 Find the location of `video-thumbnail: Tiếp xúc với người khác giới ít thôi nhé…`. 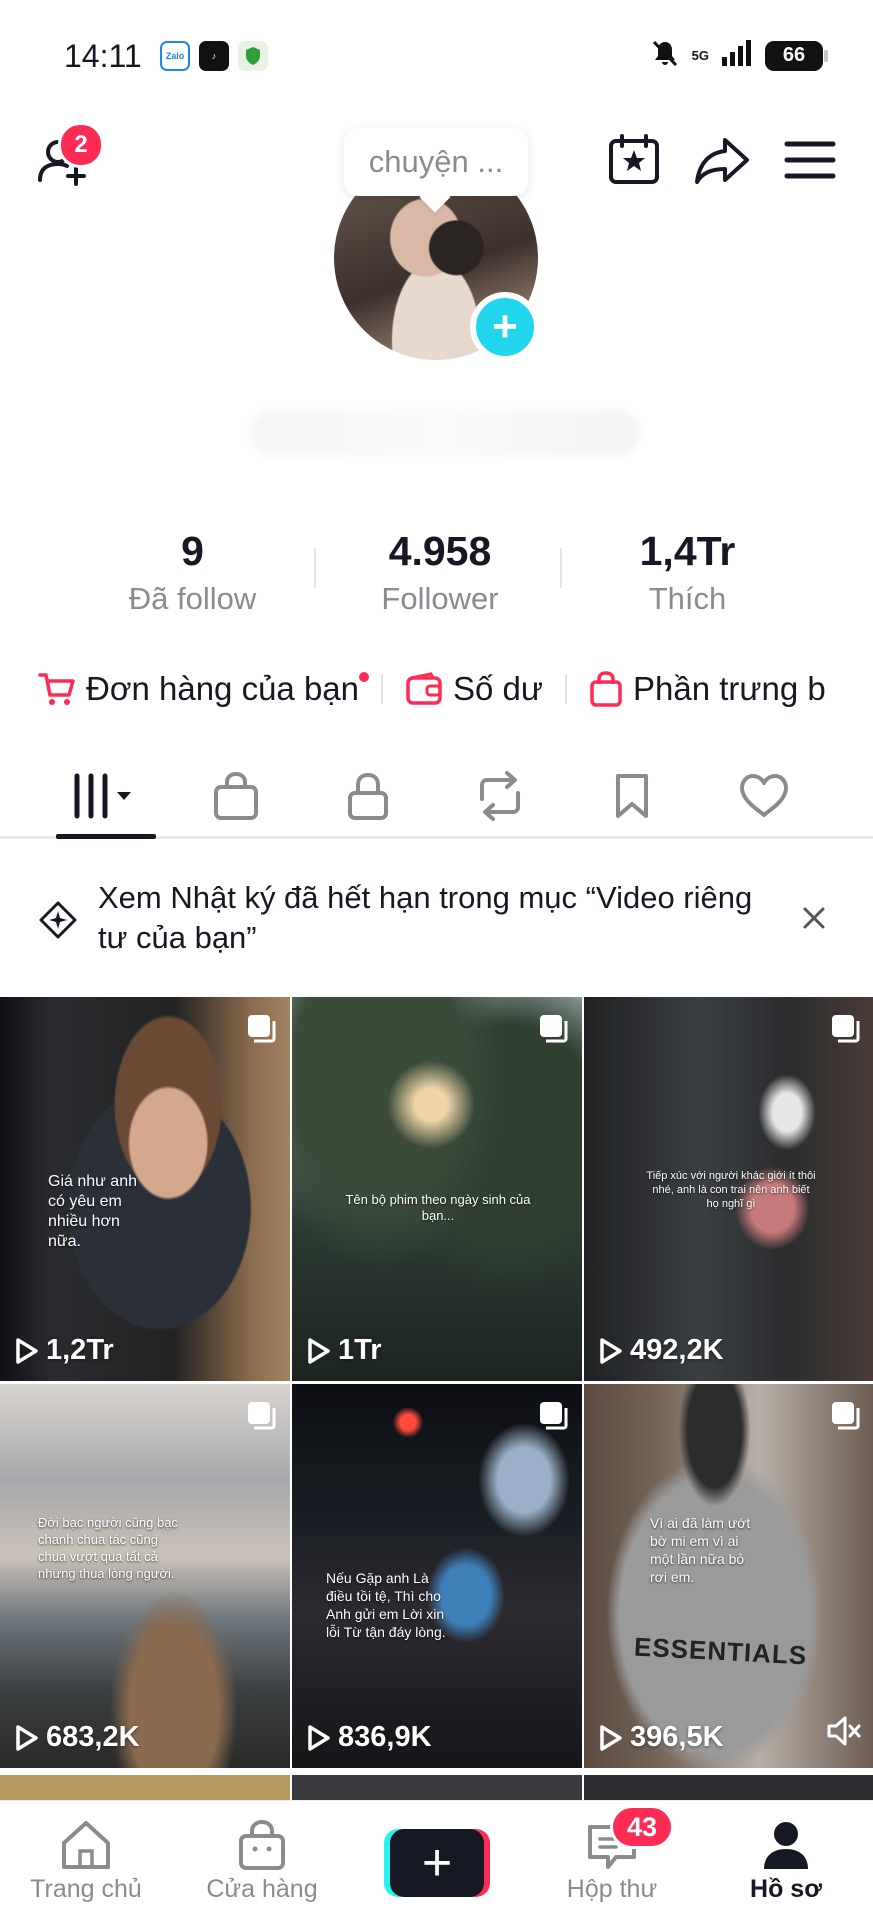

video-thumbnail: Tiếp xúc với người khác giới ít thôi nhé… is located at coordinates (728, 1189).